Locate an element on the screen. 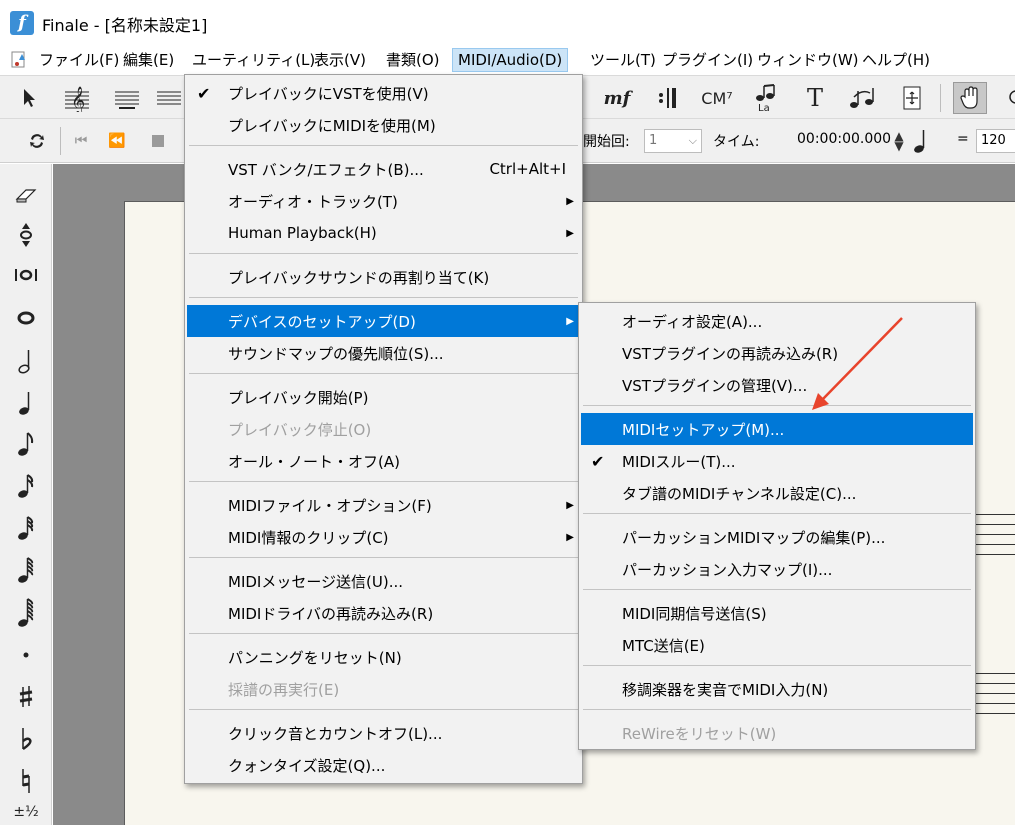 This screenshot has height=825, width=1015. expression-tool-icon: mf is located at coordinates (617, 98).